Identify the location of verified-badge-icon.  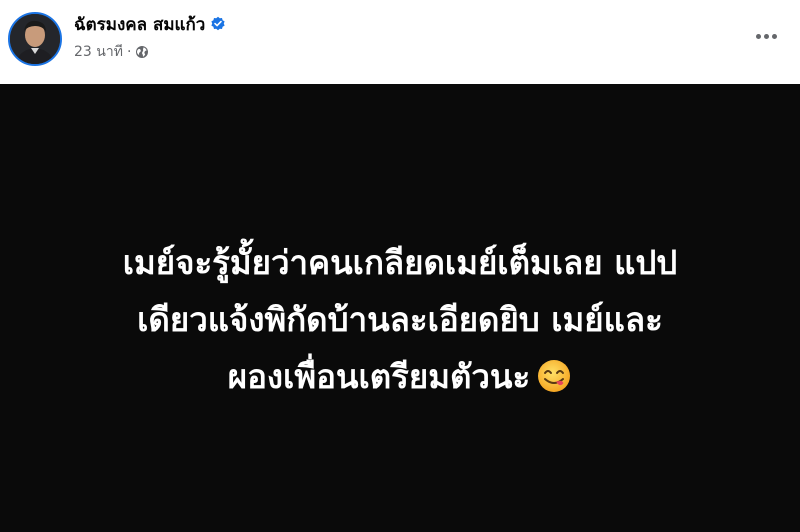
(218, 24).